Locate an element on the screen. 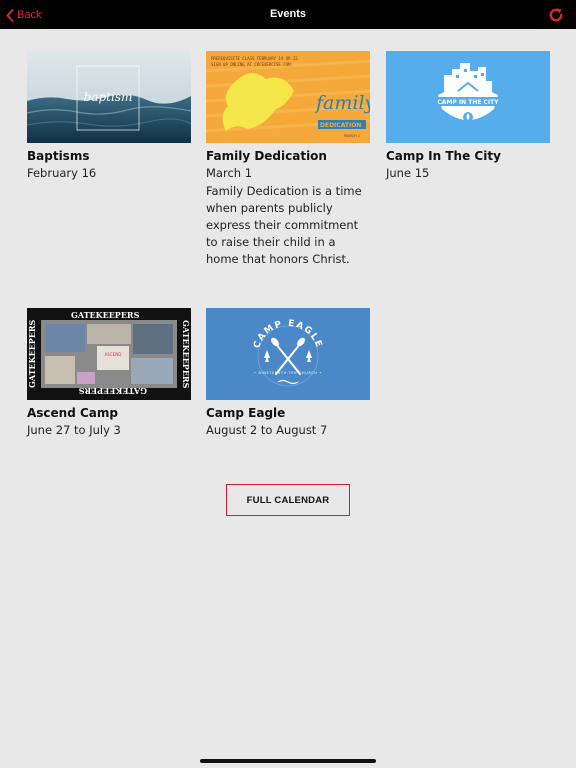 The image size is (576, 768). svg-text: • NINETEENTH-TEN CHURCH • is located at coordinates (288, 373).